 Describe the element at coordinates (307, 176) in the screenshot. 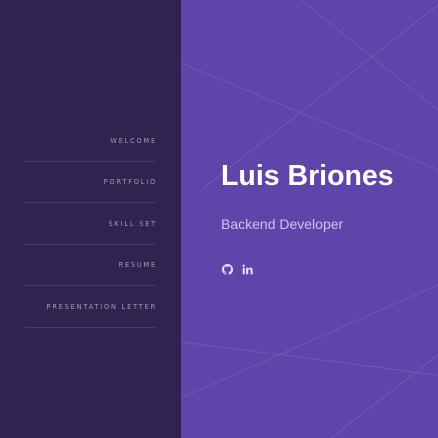

I see `profile-name: Luis Briones` at that location.